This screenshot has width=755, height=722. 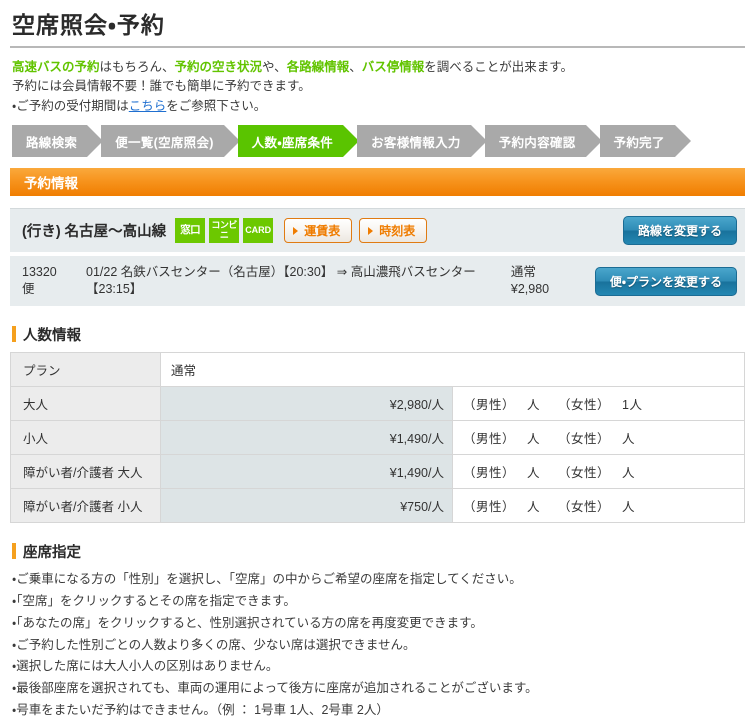 What do you see at coordinates (170, 141) in the screenshot?
I see `step-bus-list: 便一覧(空席照会)` at bounding box center [170, 141].